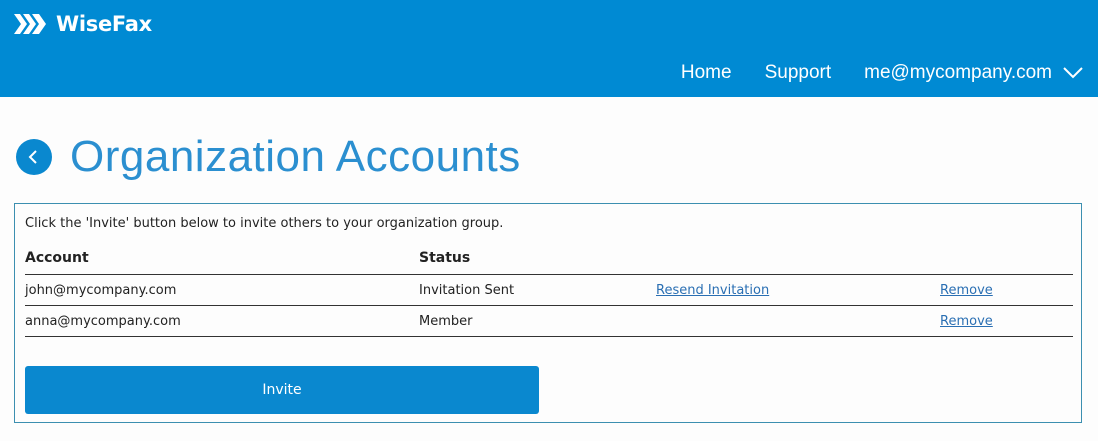  I want to click on column-header-account: Account, so click(57, 258).